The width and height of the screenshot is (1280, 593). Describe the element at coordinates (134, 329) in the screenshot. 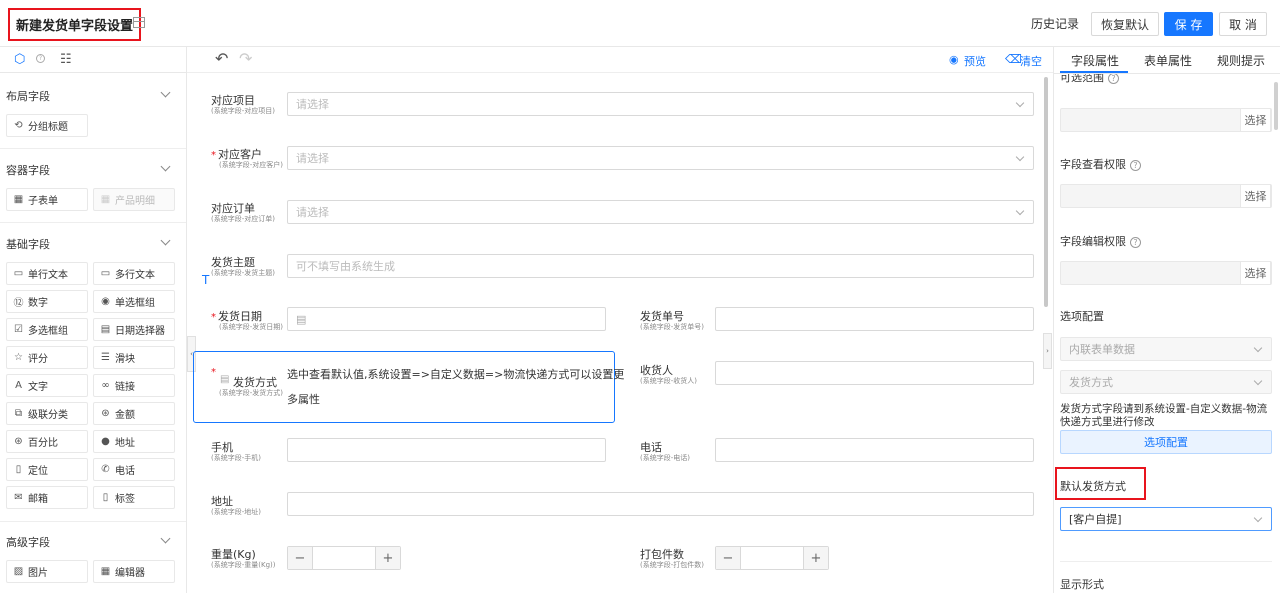

I see `palette-item-date: ▤ 日期选择器` at that location.